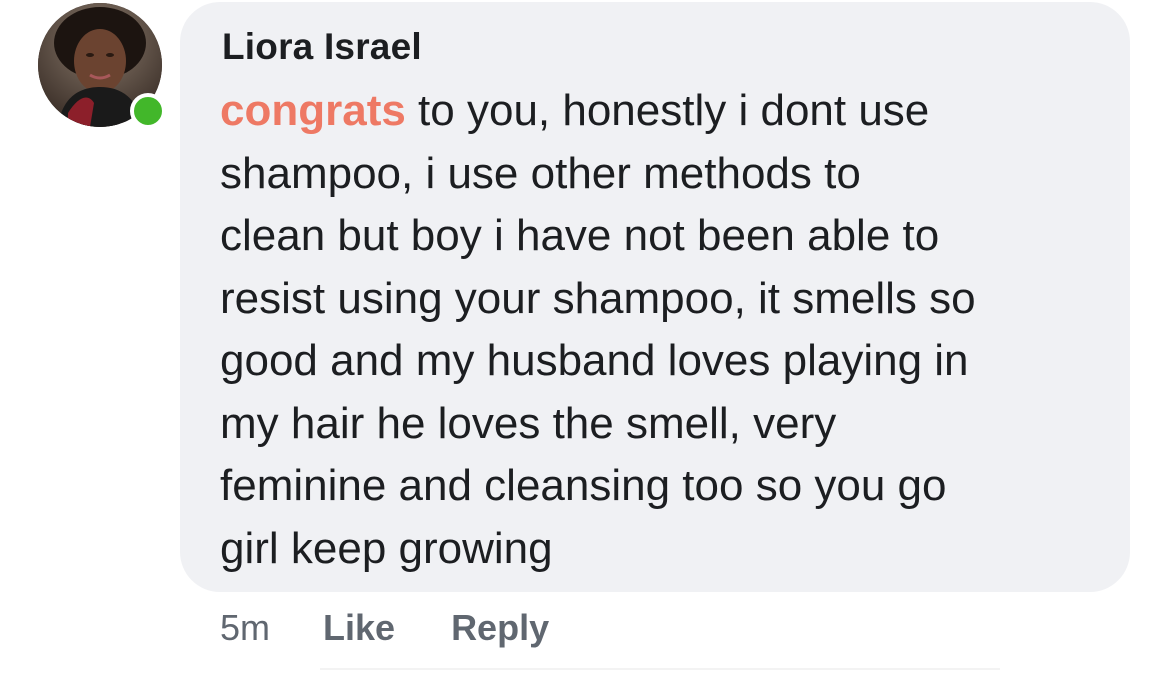  I want to click on timestamp: 5m, so click(245, 628).